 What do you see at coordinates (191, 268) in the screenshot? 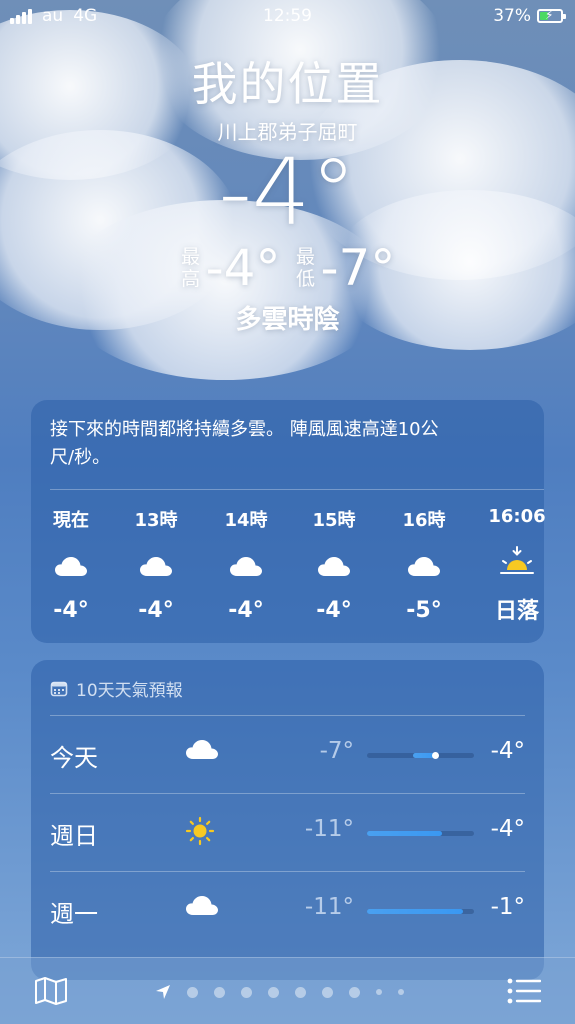
I see `high-label: 最高` at bounding box center [191, 268].